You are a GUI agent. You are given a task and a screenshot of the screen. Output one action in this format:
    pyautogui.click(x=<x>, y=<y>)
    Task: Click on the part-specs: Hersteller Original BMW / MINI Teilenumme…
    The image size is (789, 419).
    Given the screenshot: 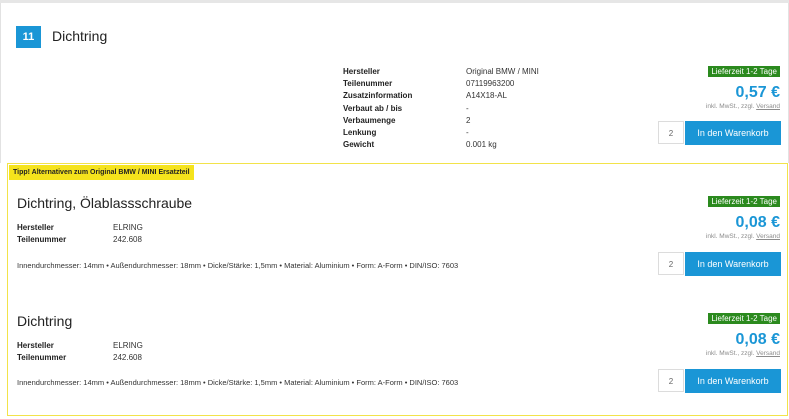 What is the action you would take?
    pyautogui.click(x=441, y=108)
    